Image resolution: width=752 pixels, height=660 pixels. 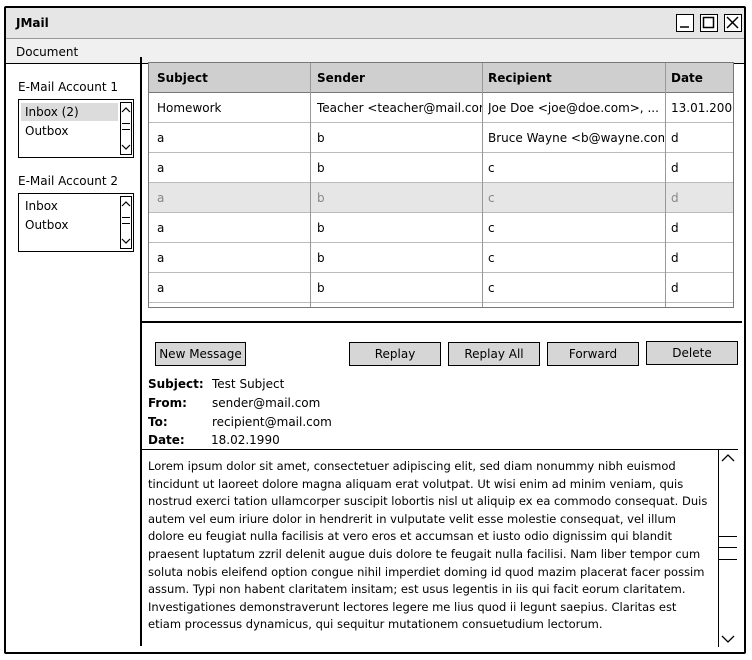 I want to click on minimize-icon, so click(x=684, y=27).